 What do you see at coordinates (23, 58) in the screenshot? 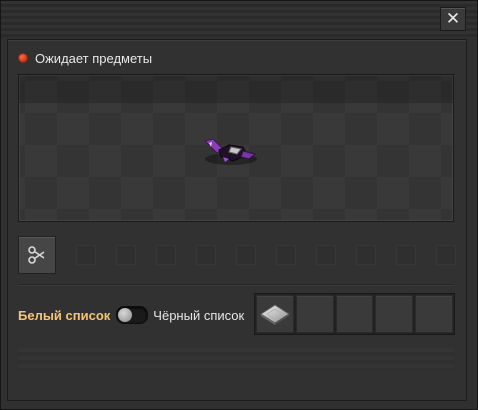
I see `status-indicator-icon` at bounding box center [23, 58].